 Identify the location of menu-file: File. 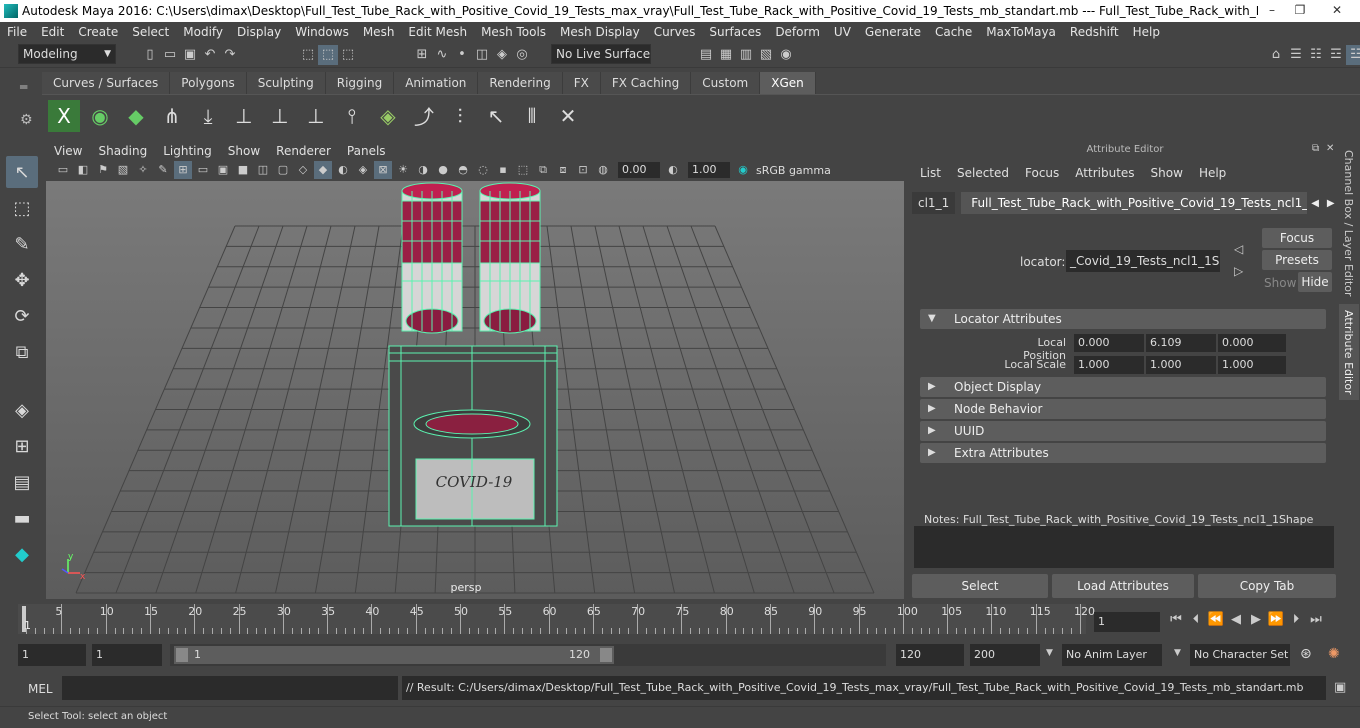
(17, 32).